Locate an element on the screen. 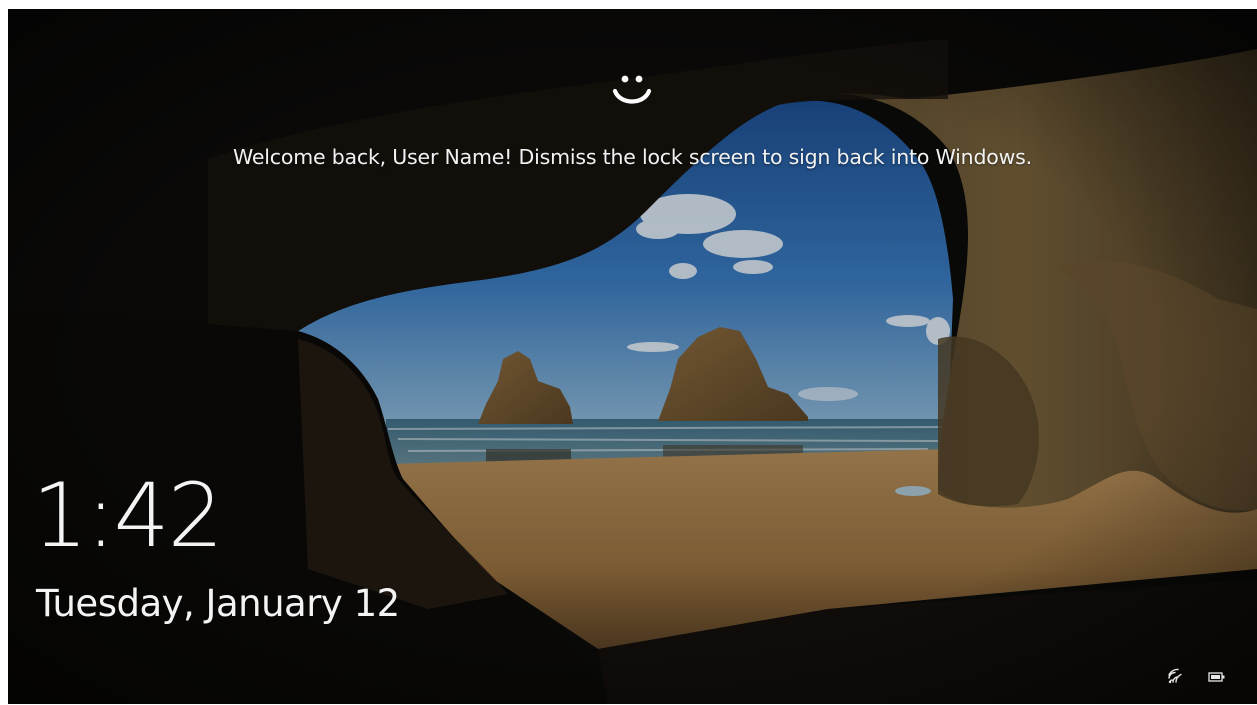 The width and height of the screenshot is (1257, 705). lock-screen-time: 1:42 is located at coordinates (128, 515).